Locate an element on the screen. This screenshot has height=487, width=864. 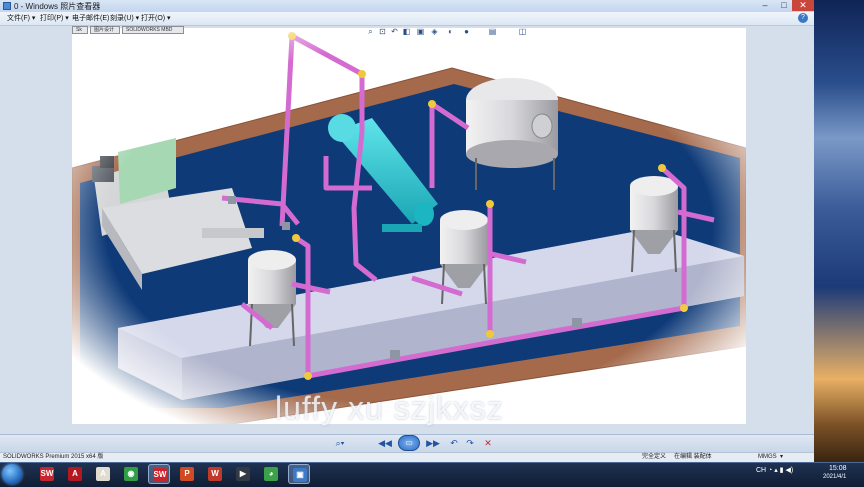
section-view-icon: ◧ is located at coordinates (406, 31).